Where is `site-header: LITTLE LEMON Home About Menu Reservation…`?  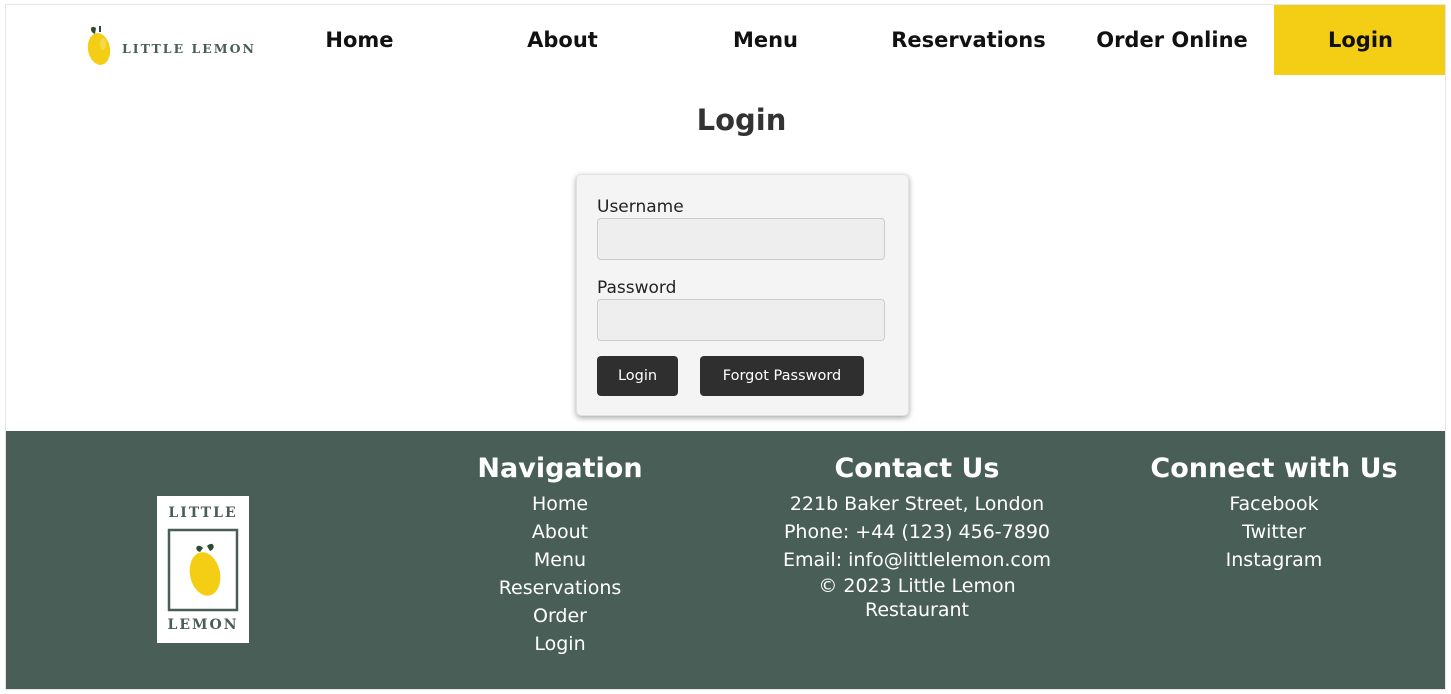 site-header: LITTLE LEMON Home About Menu Reservation… is located at coordinates (725, 40).